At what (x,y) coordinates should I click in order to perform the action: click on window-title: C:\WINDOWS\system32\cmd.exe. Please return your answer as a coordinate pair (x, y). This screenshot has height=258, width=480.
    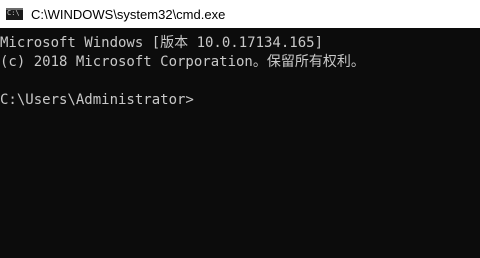
    Looking at the image, I should click on (128, 14).